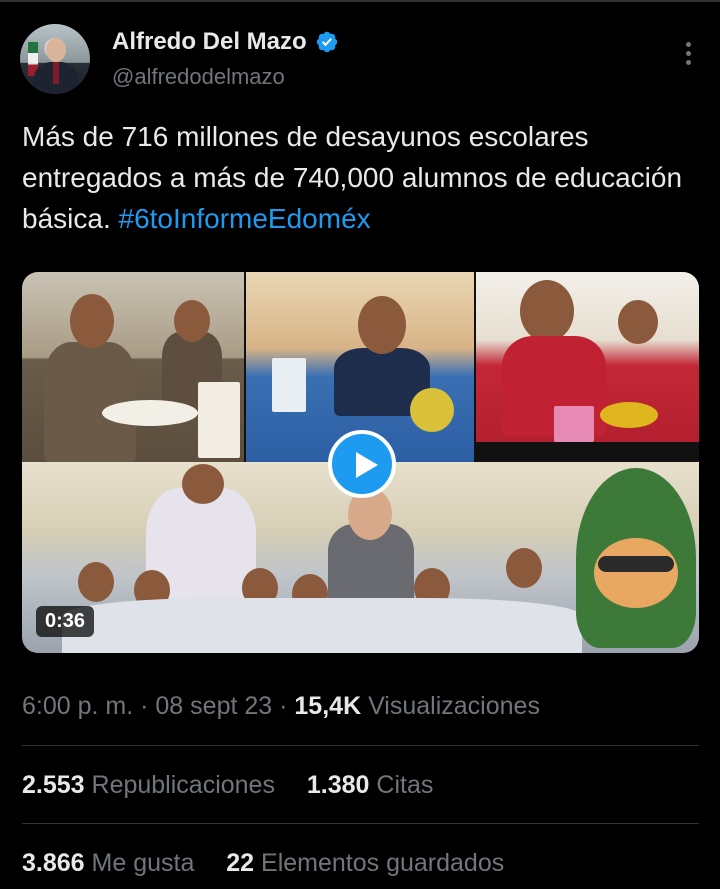 This screenshot has width=720, height=889. I want to click on tweet-time: 6:00 p. m., so click(77, 706).